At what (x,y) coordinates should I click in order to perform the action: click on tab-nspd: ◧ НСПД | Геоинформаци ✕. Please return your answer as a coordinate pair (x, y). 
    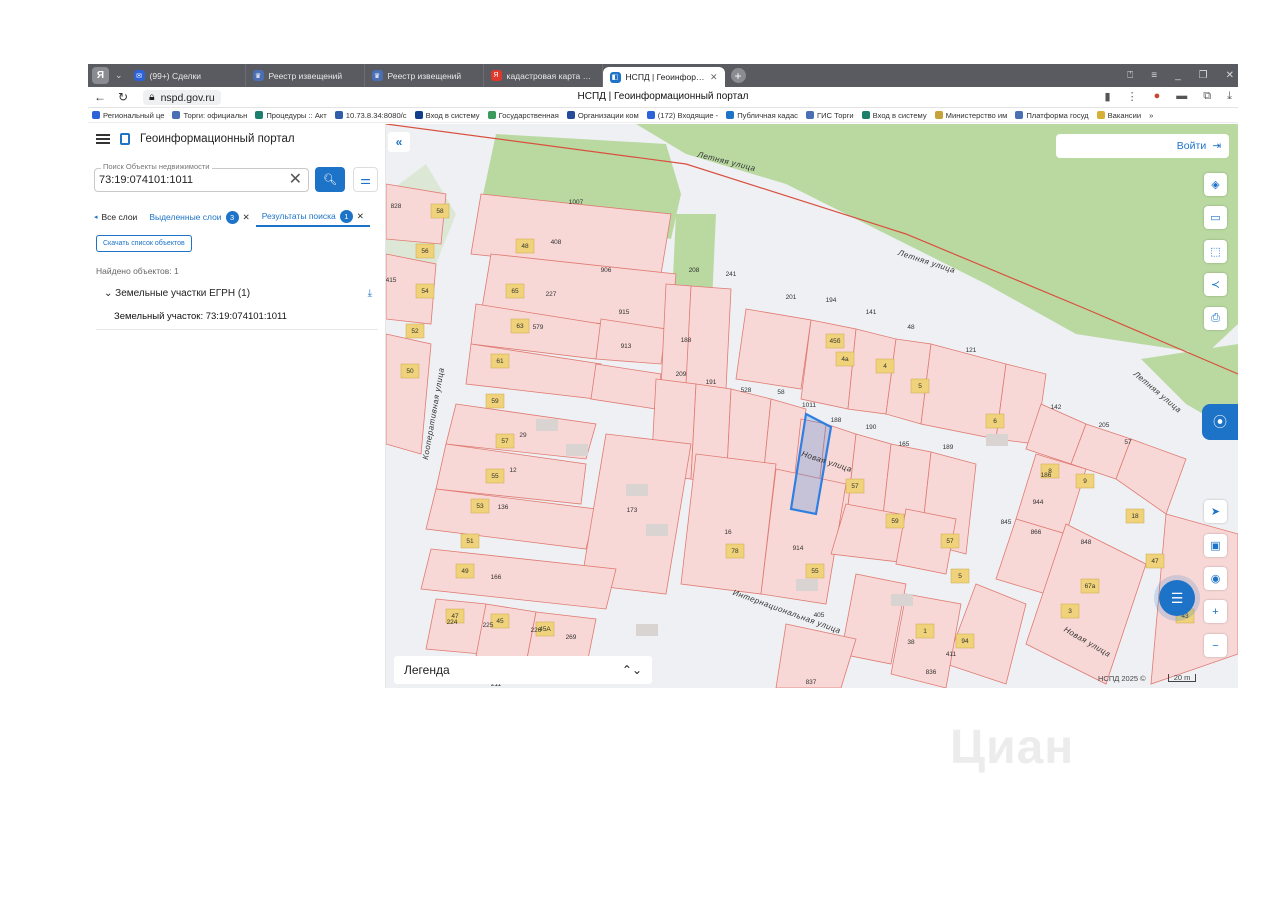
    Looking at the image, I should click on (663, 77).